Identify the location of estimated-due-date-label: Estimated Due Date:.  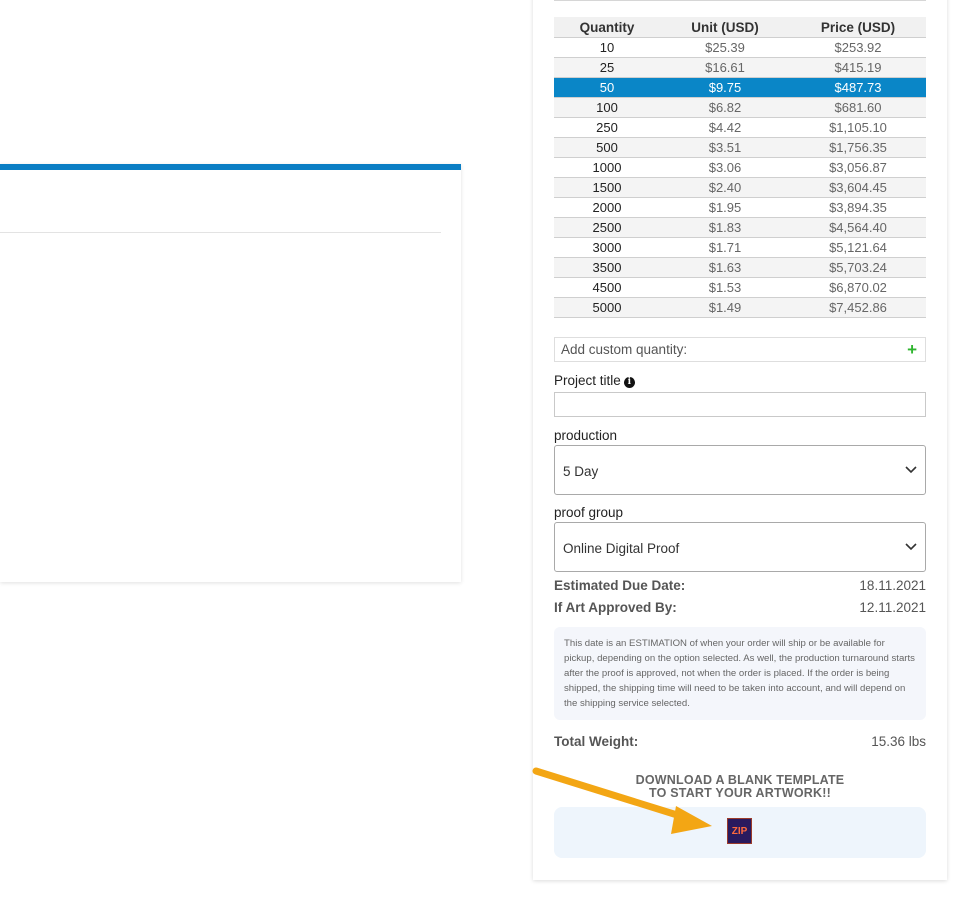
(620, 585).